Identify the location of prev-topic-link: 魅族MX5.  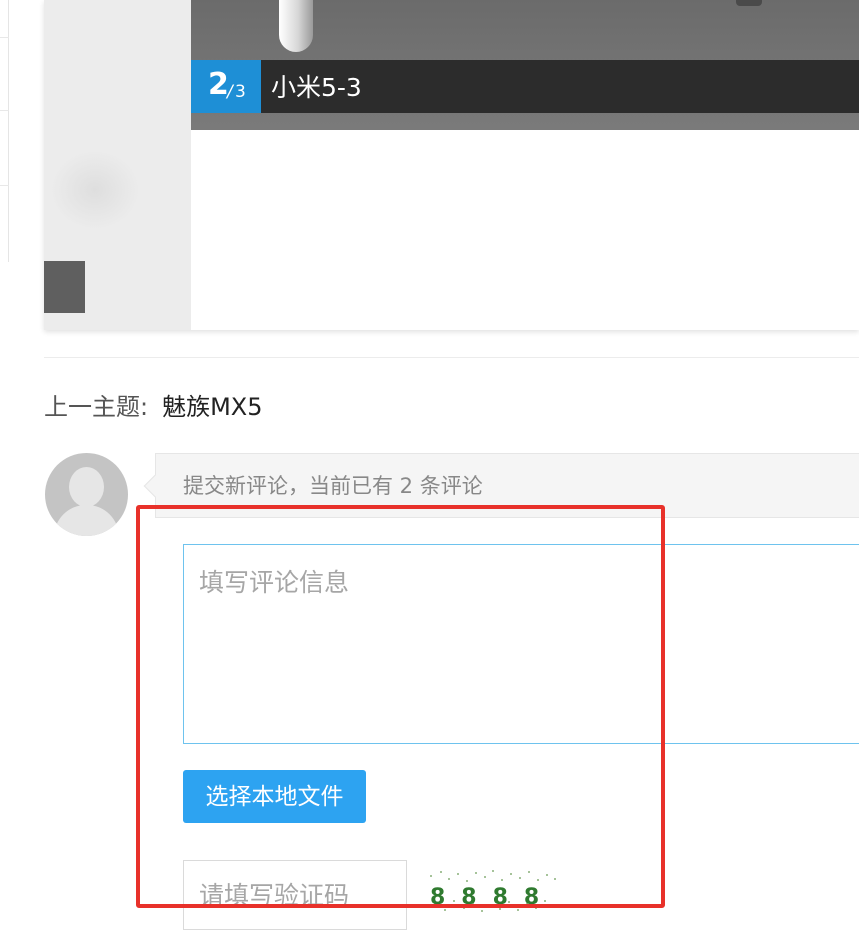
(212, 407).